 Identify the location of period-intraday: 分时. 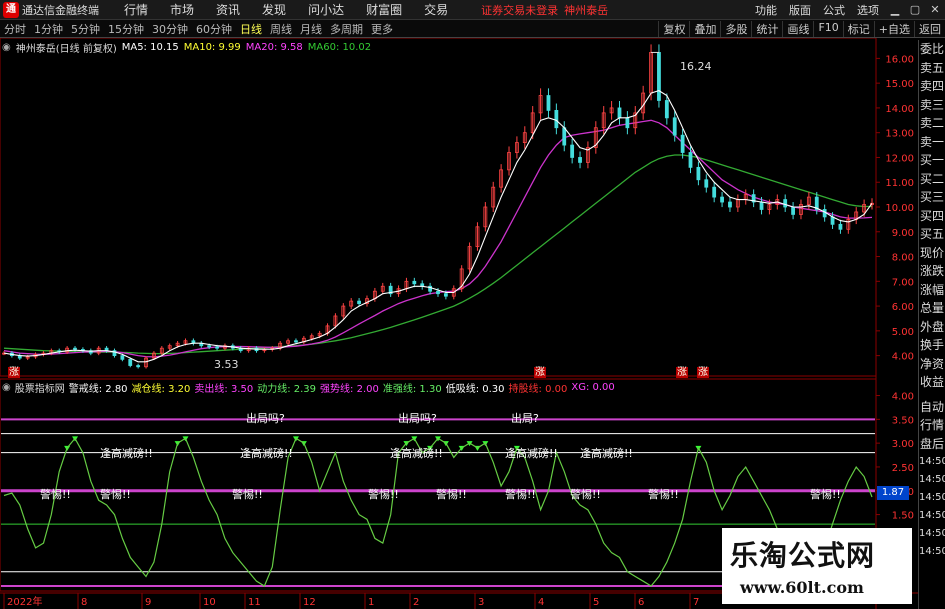
(15, 29).